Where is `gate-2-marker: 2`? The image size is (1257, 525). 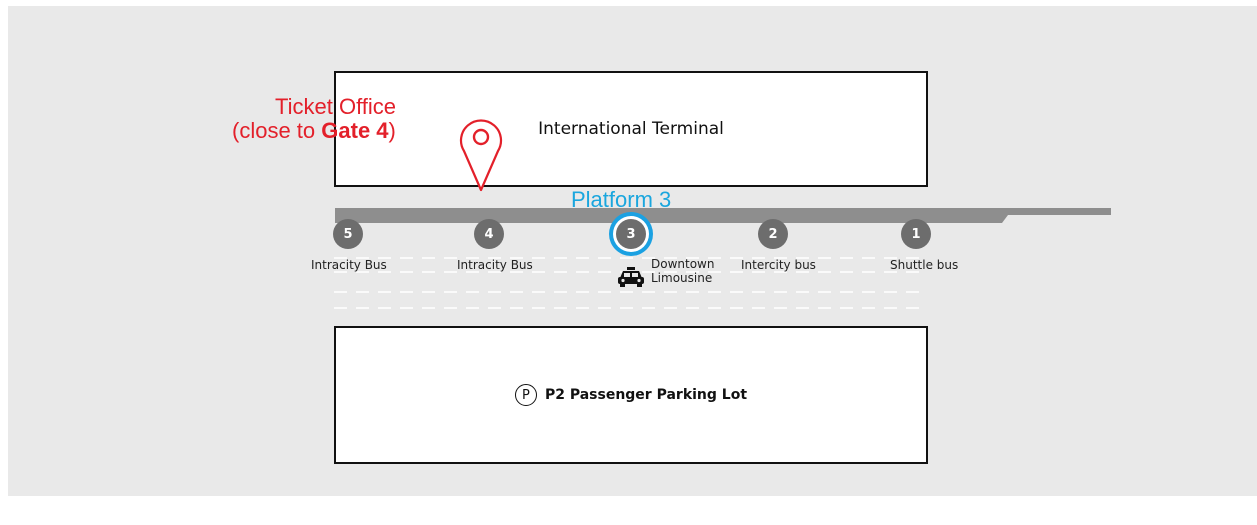 gate-2-marker: 2 is located at coordinates (773, 234).